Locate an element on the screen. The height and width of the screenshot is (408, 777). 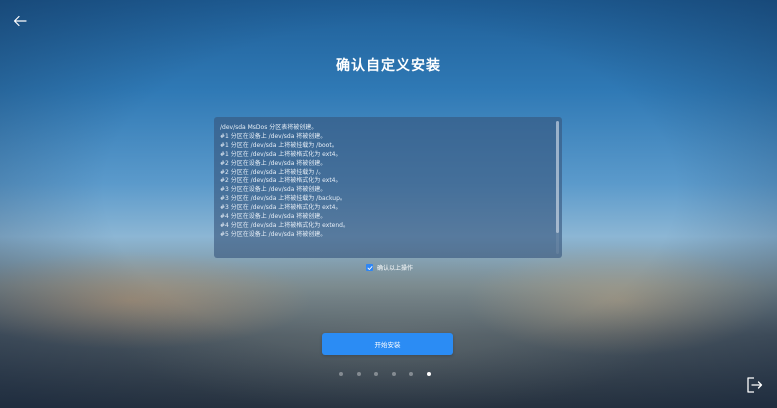
log-line: #2 分区在设备上 /dev/sda 将被创建。 is located at coordinates (273, 163).